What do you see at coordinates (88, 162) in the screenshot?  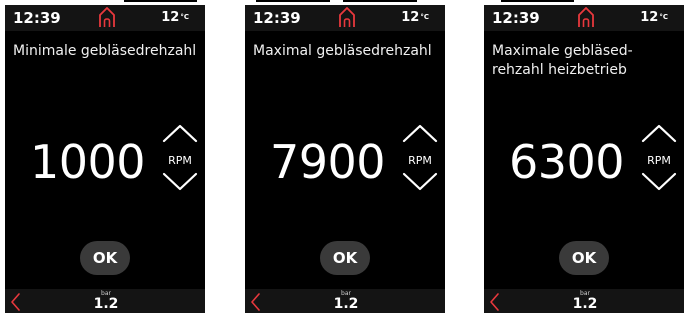 I see `rpm-value: 1000` at bounding box center [88, 162].